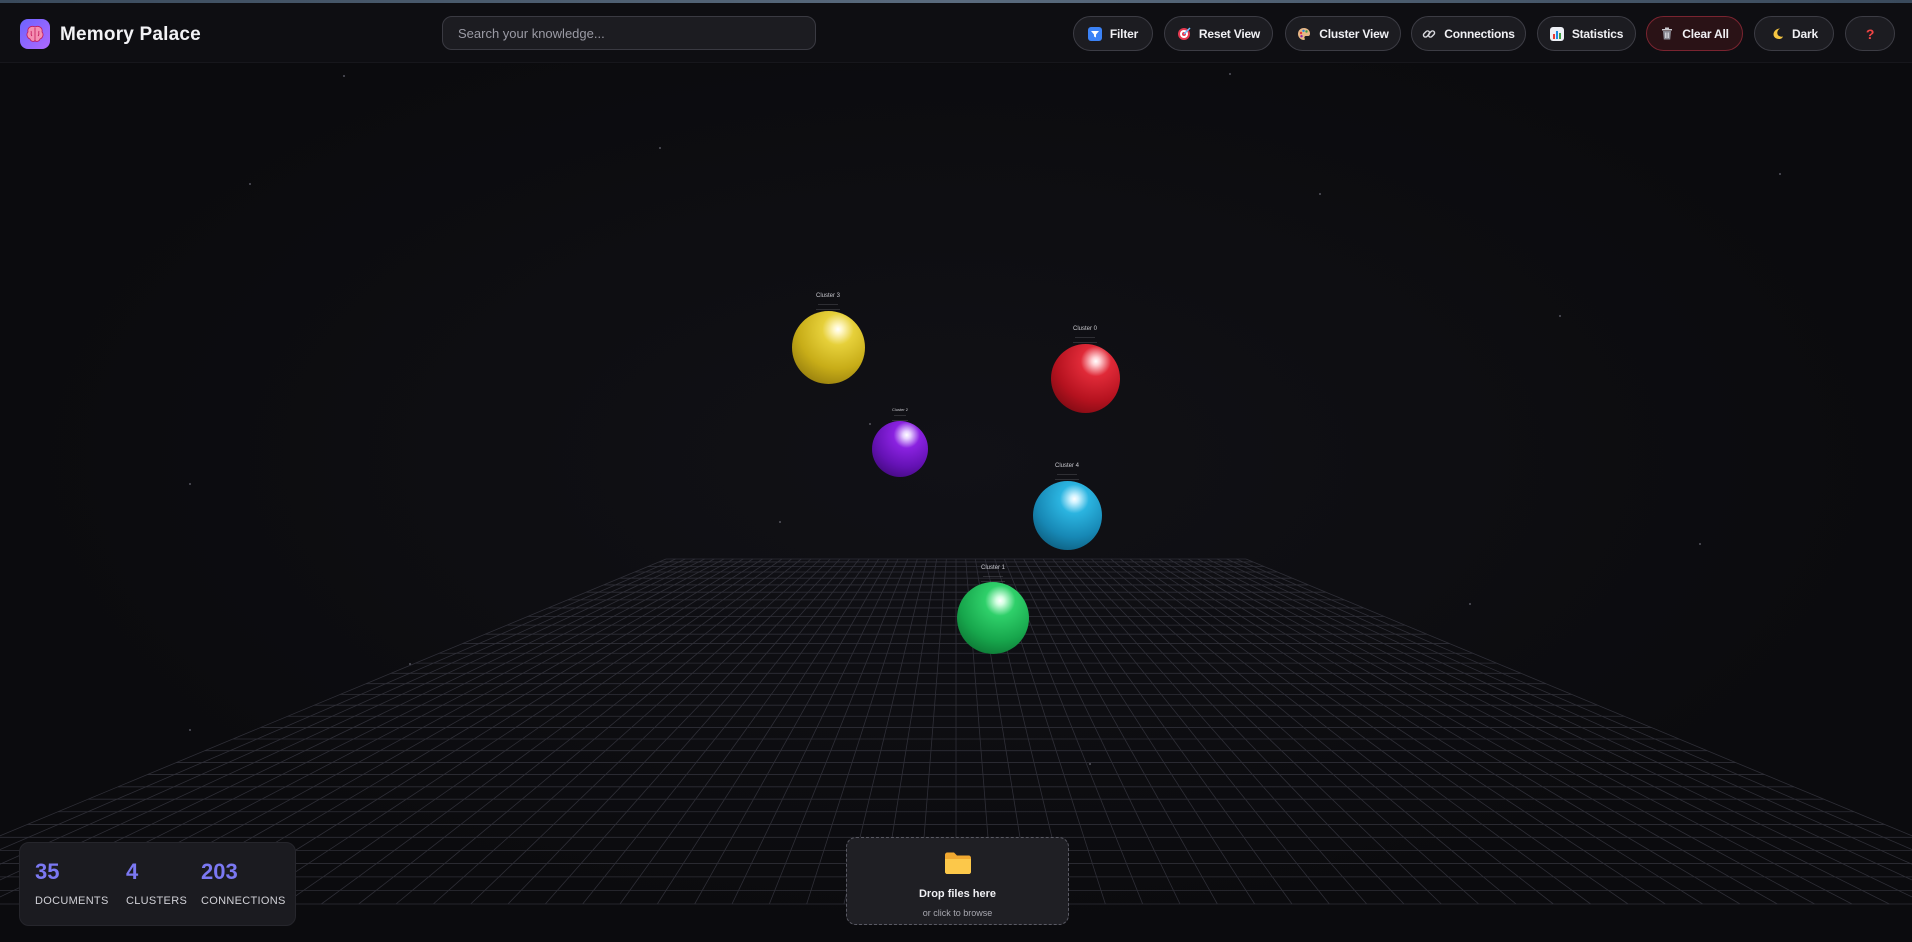  I want to click on stat-clusters: 4 CLUSTERS, so click(157, 883).